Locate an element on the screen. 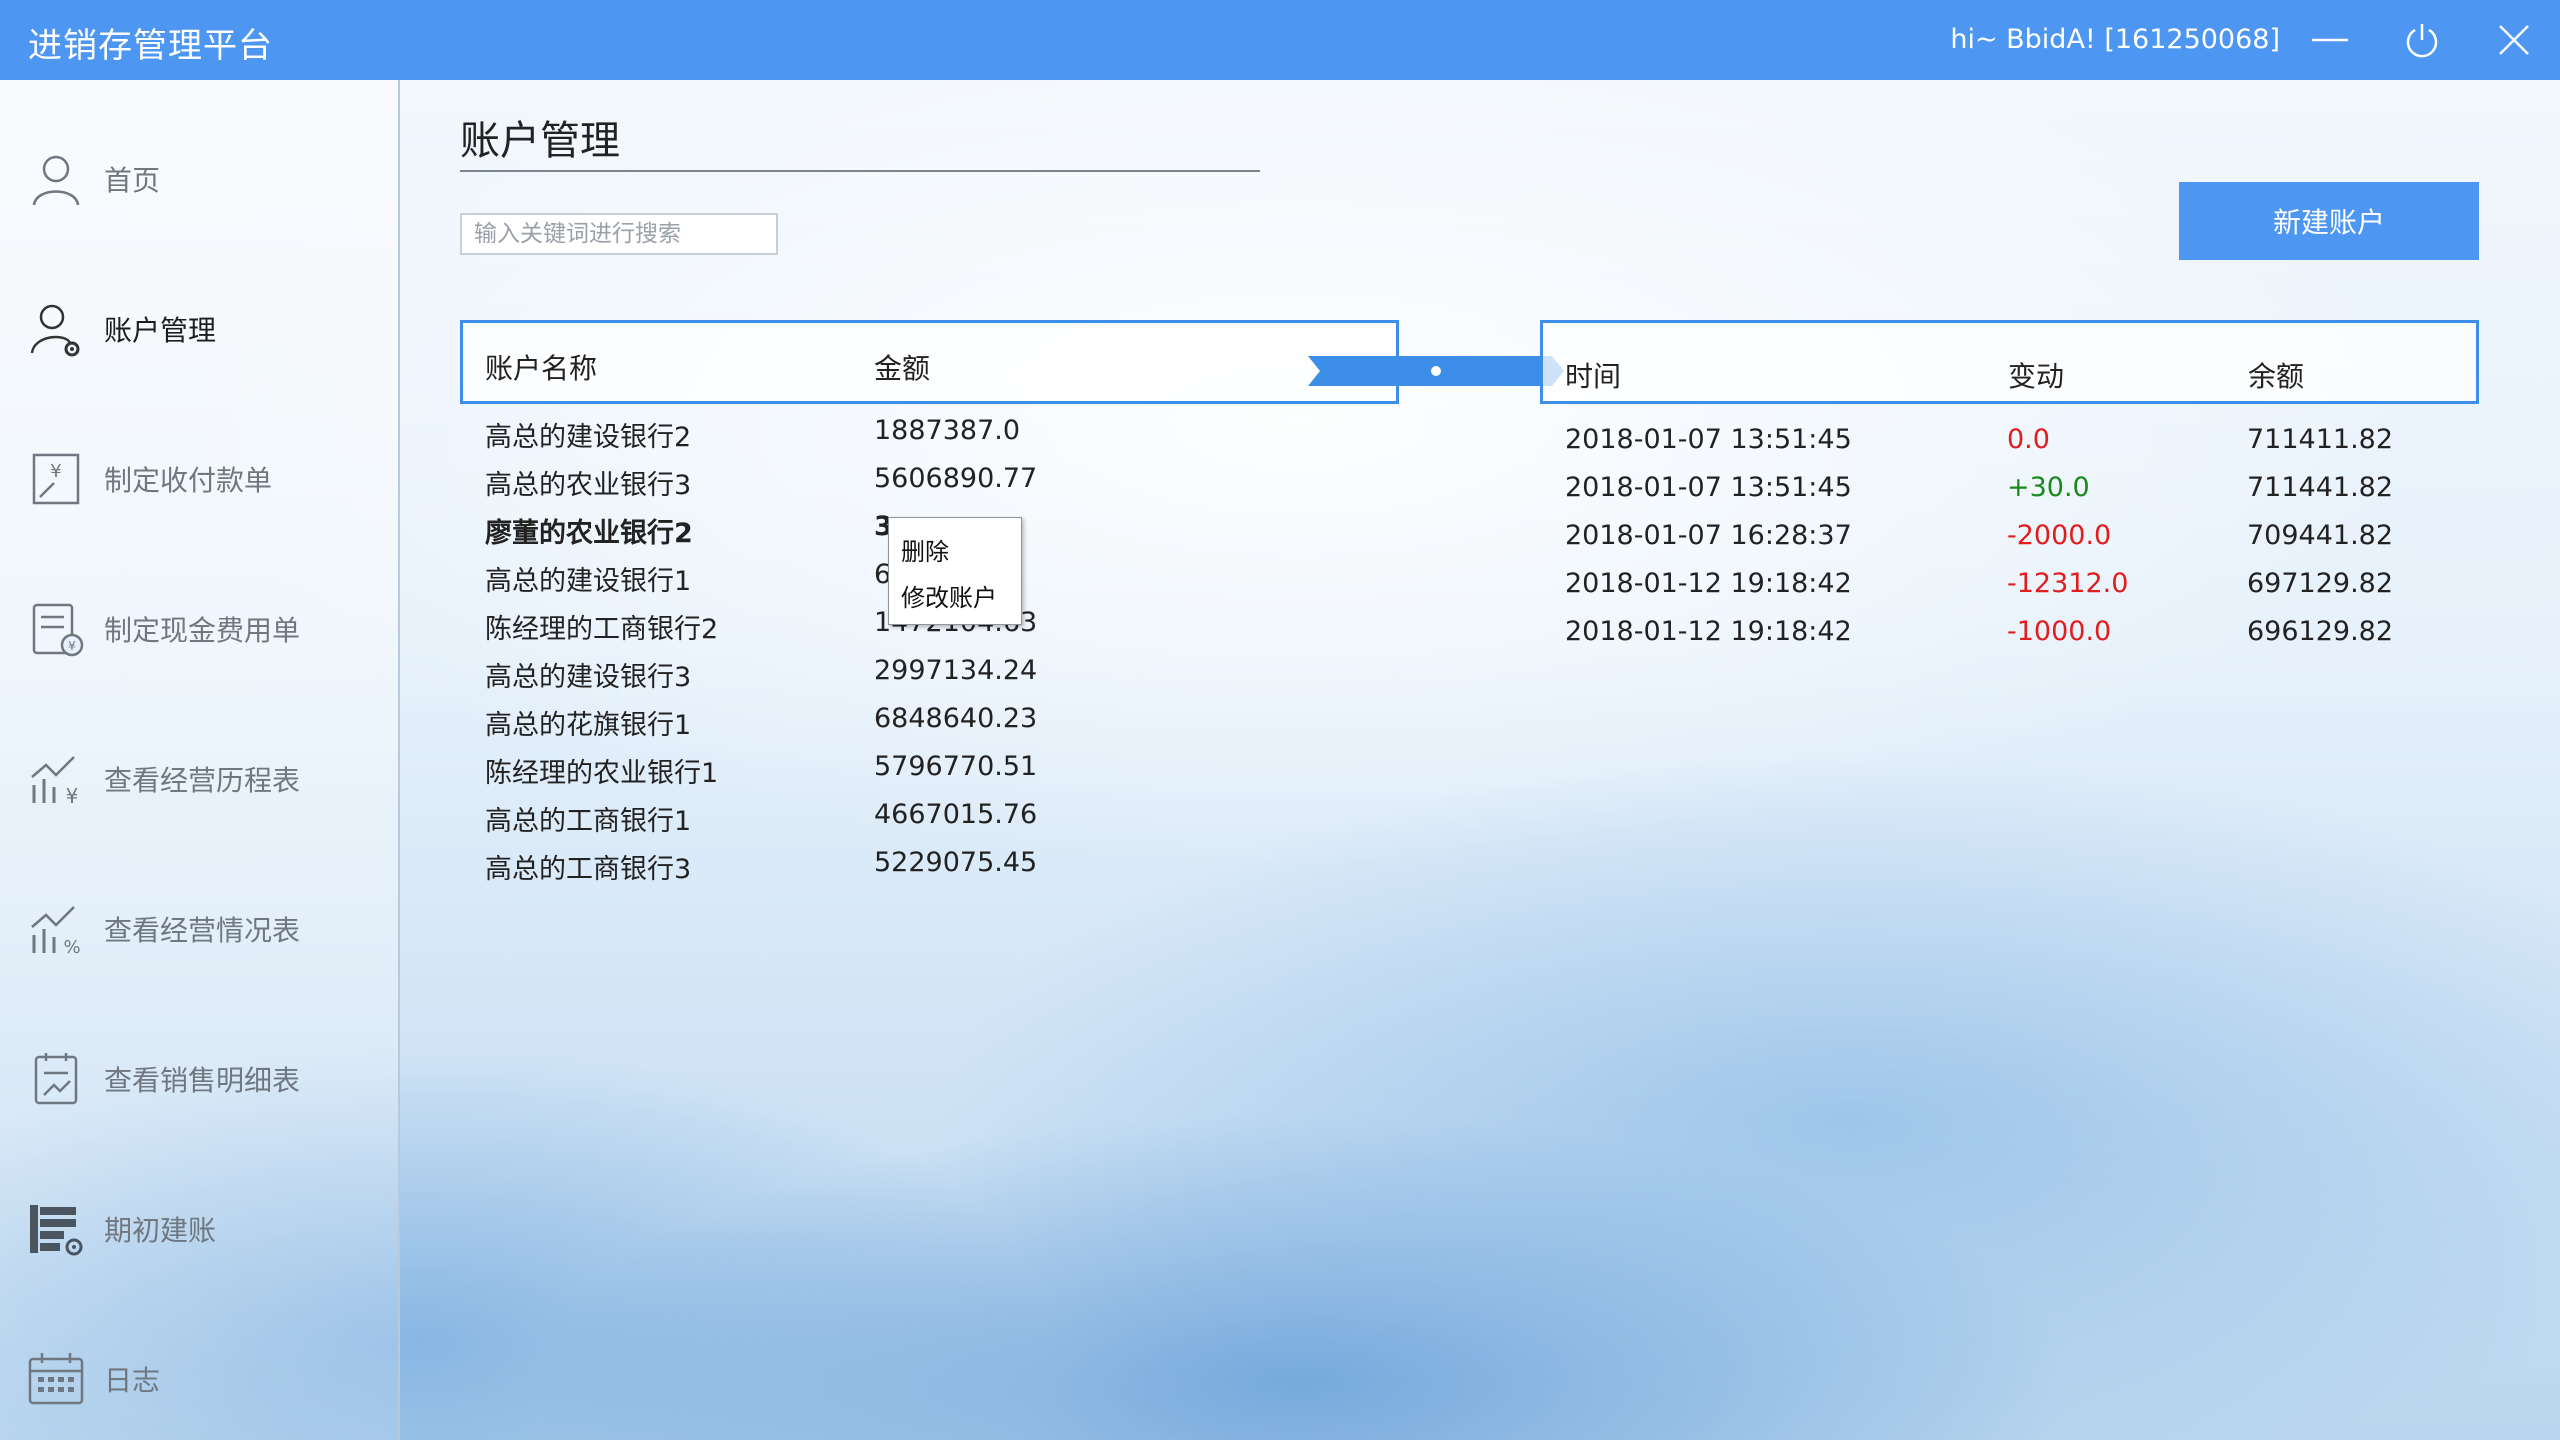  close-icon is located at coordinates (2514, 40).